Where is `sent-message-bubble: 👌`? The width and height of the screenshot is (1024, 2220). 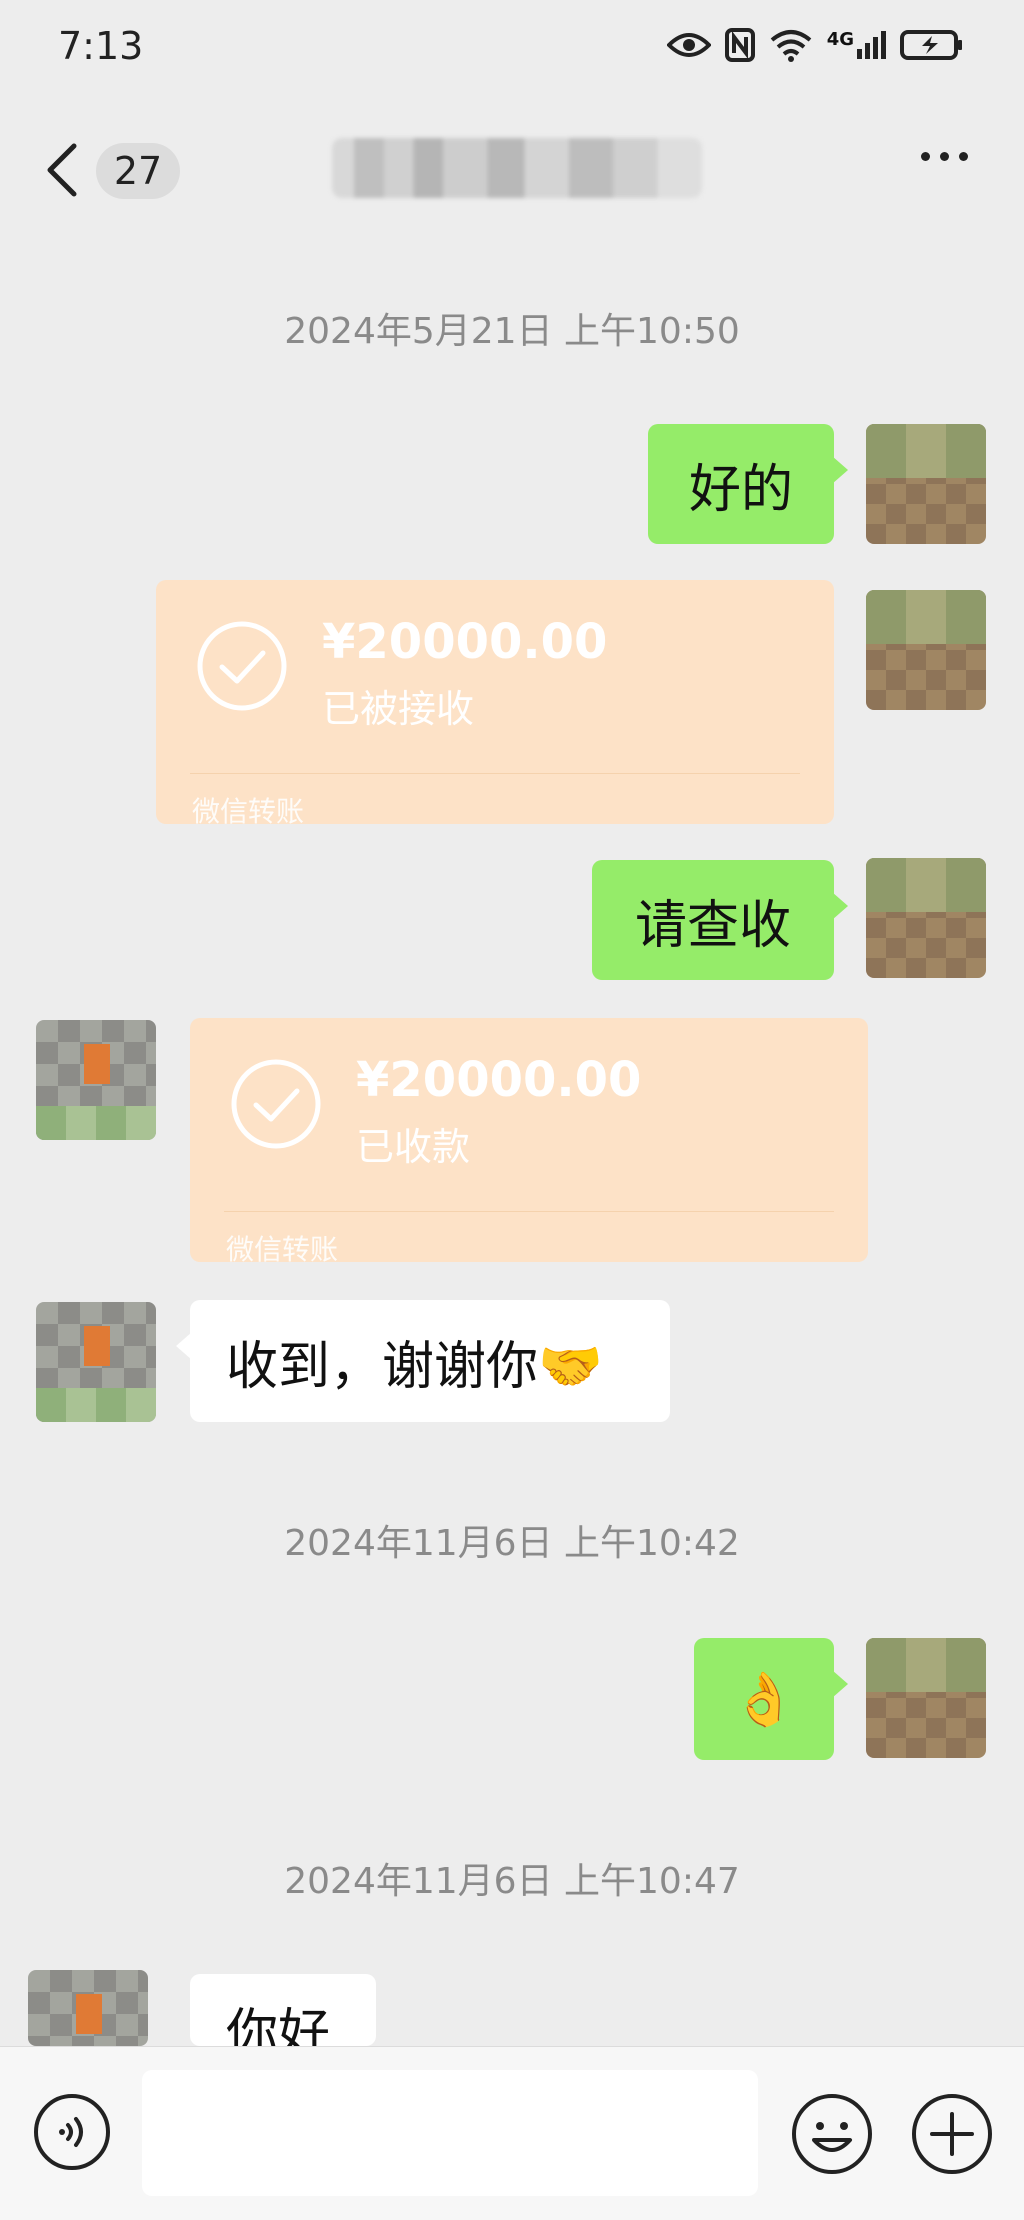
sent-message-bubble: 👌 is located at coordinates (771, 1699).